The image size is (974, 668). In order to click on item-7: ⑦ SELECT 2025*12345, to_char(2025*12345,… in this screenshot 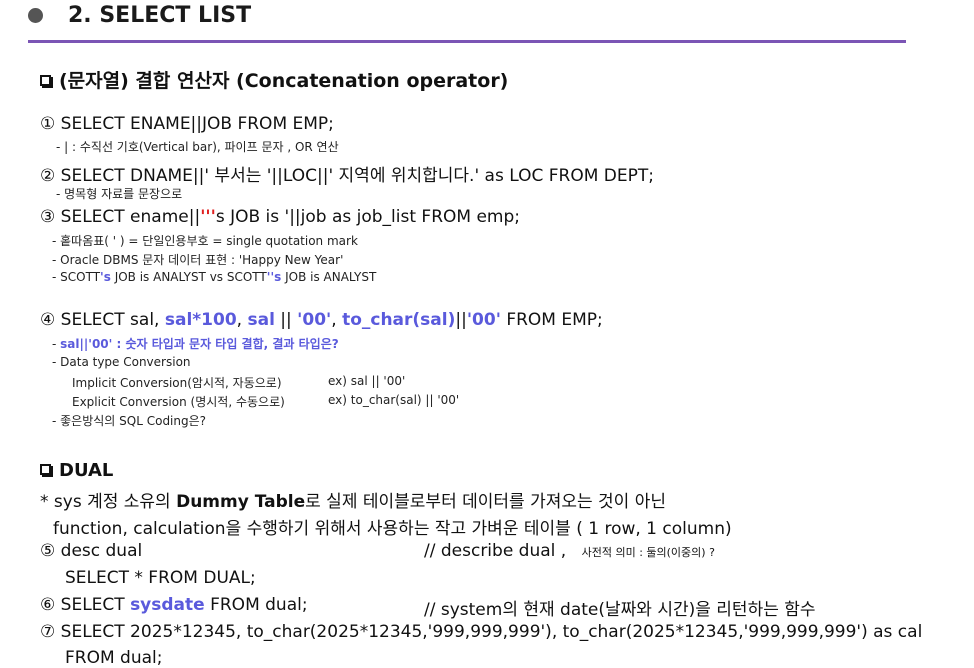, I will do `click(481, 632)`.